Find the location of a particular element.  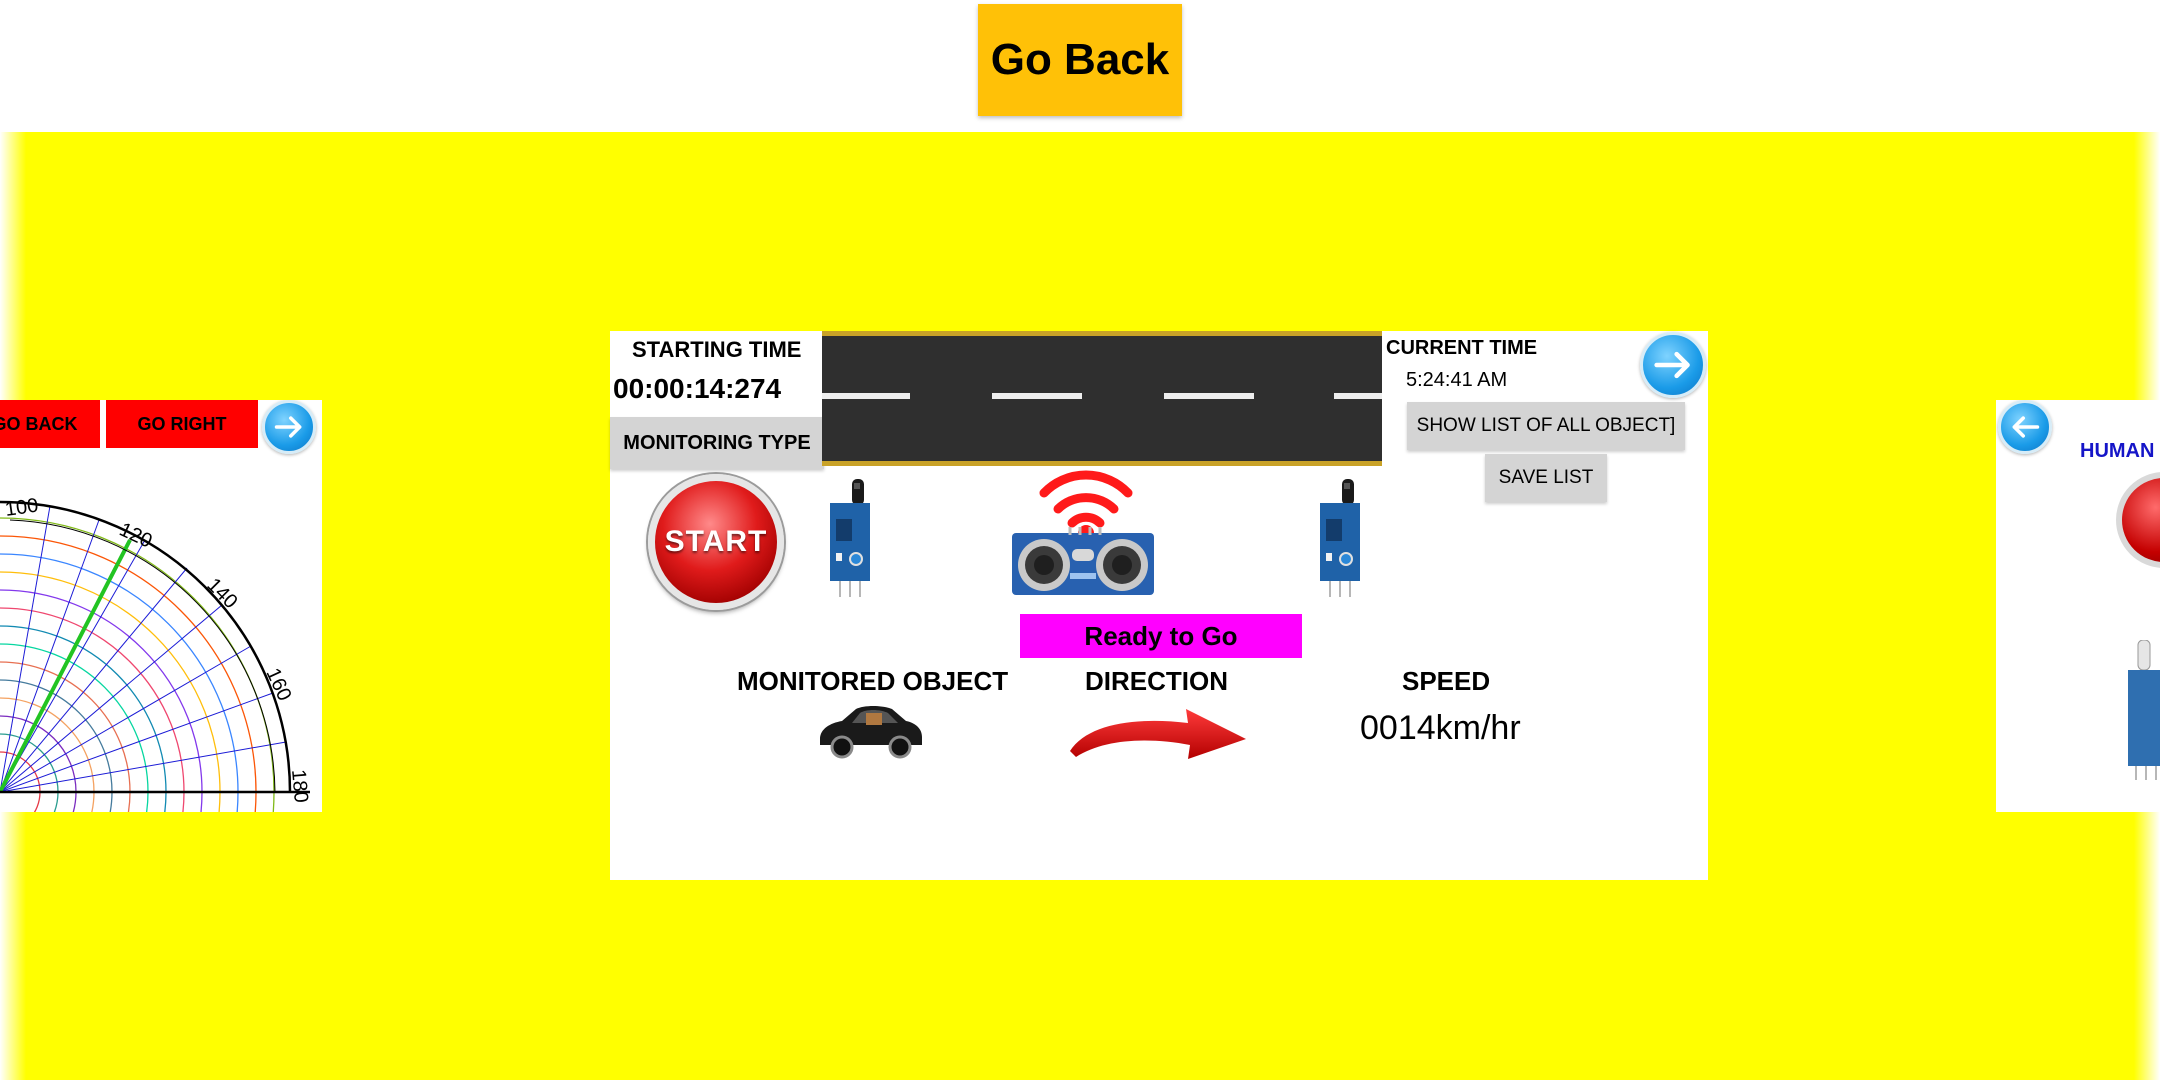

current-time-value: 5:24:41 AM is located at coordinates (1457, 380).